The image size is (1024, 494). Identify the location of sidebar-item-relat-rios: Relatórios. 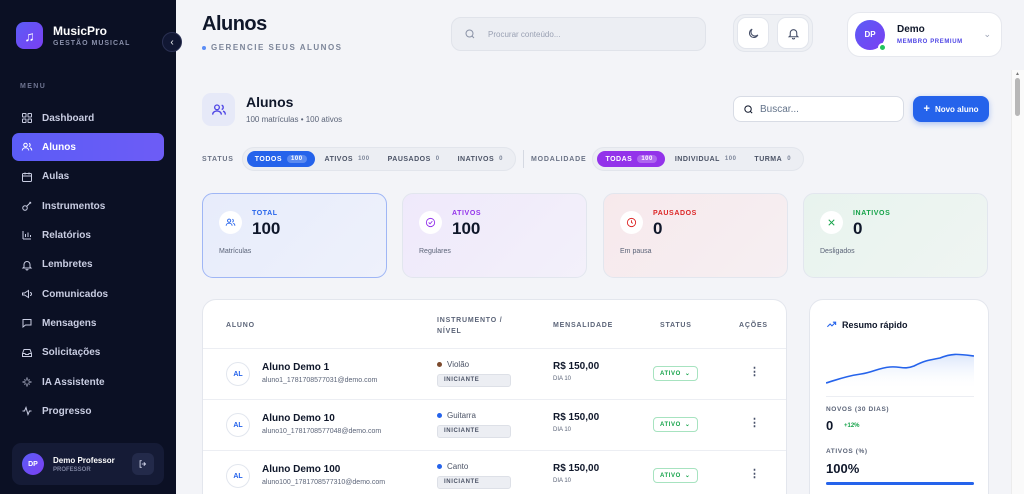
(88, 235).